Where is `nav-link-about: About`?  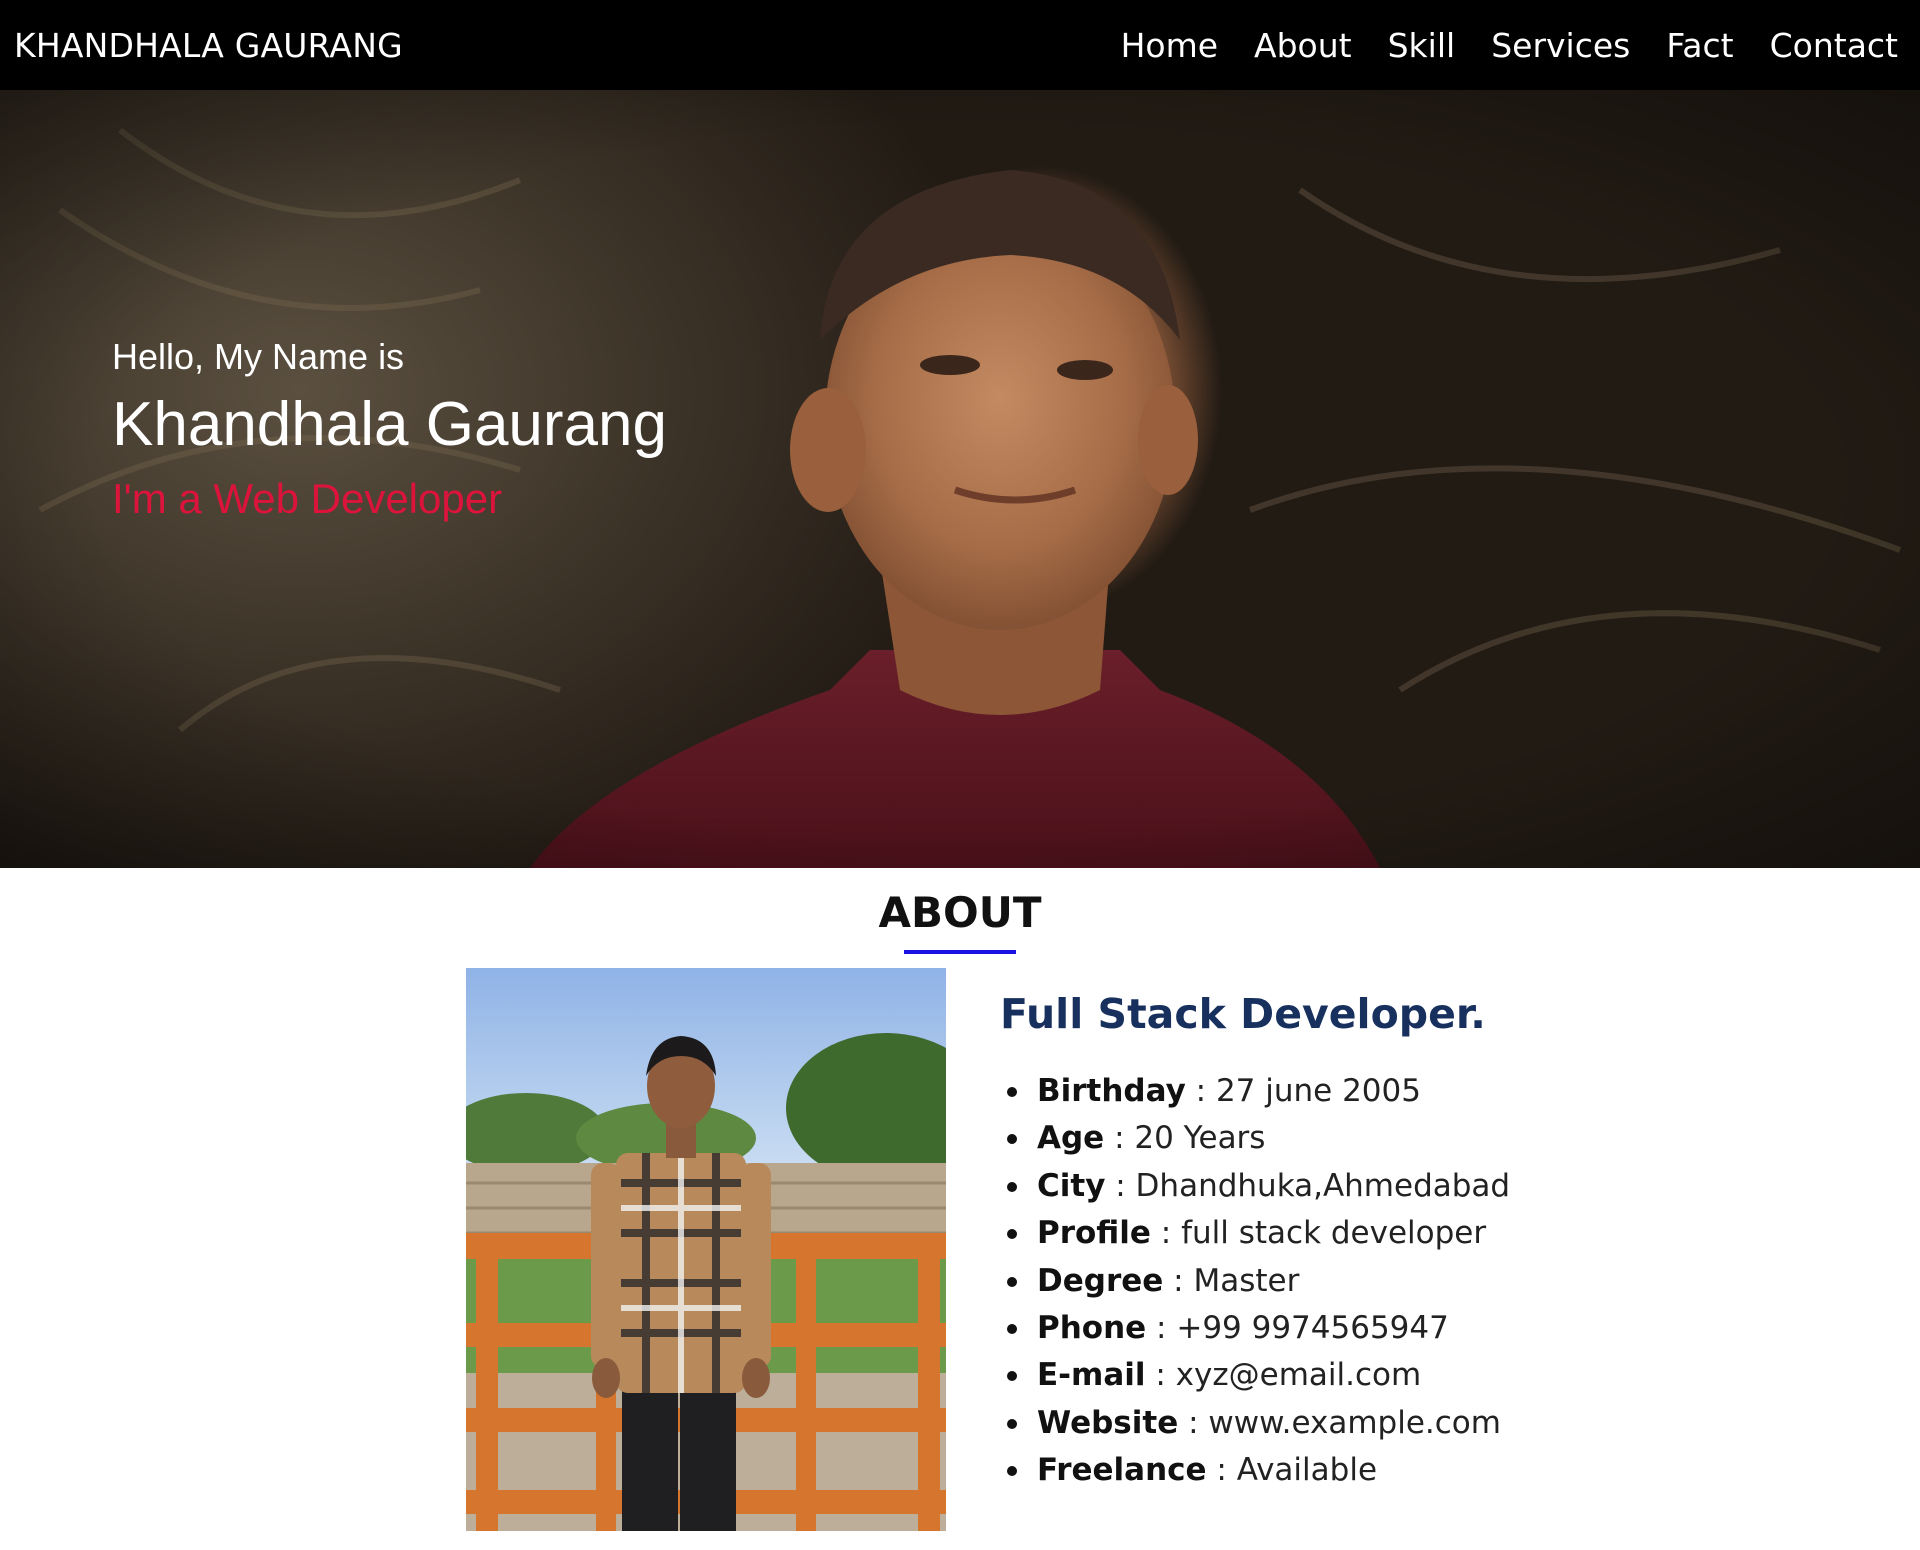 nav-link-about: About is located at coordinates (1303, 45).